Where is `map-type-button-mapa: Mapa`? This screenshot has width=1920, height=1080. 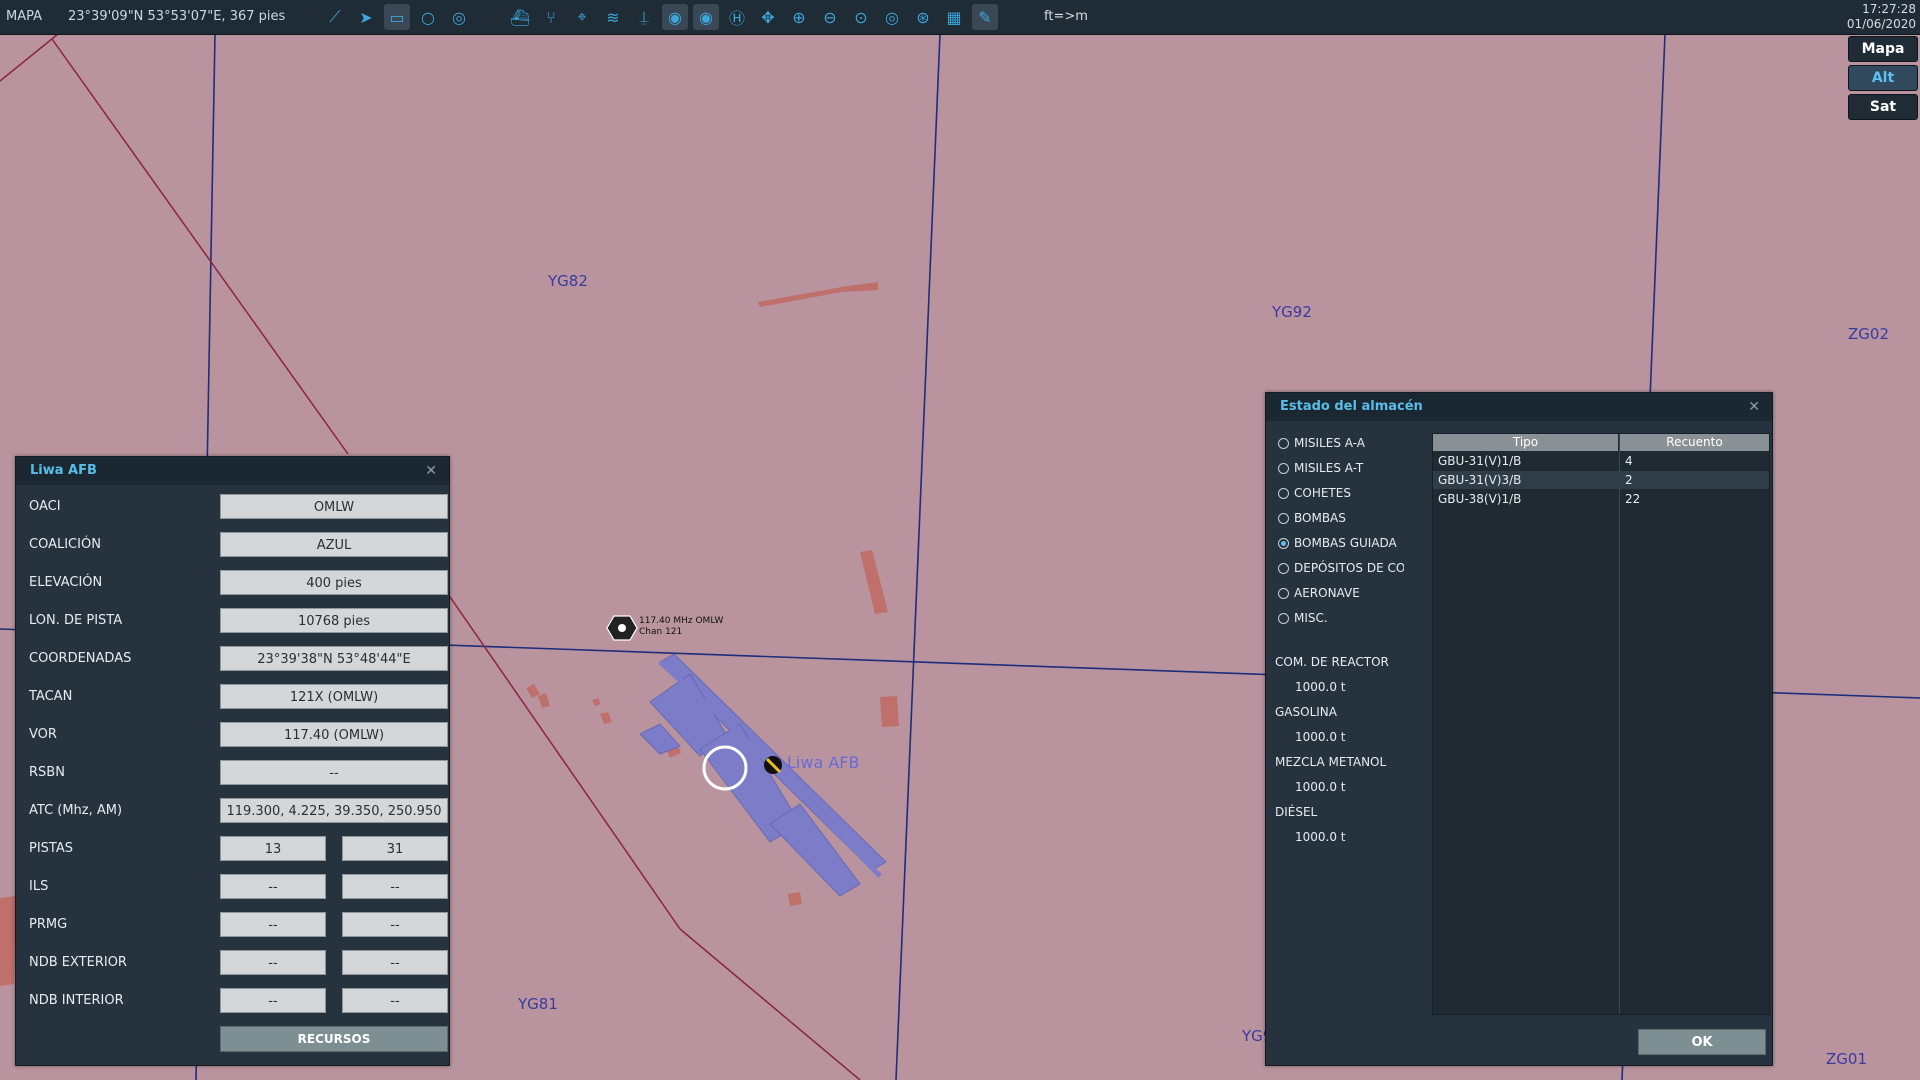
map-type-button-mapa: Mapa is located at coordinates (1883, 49).